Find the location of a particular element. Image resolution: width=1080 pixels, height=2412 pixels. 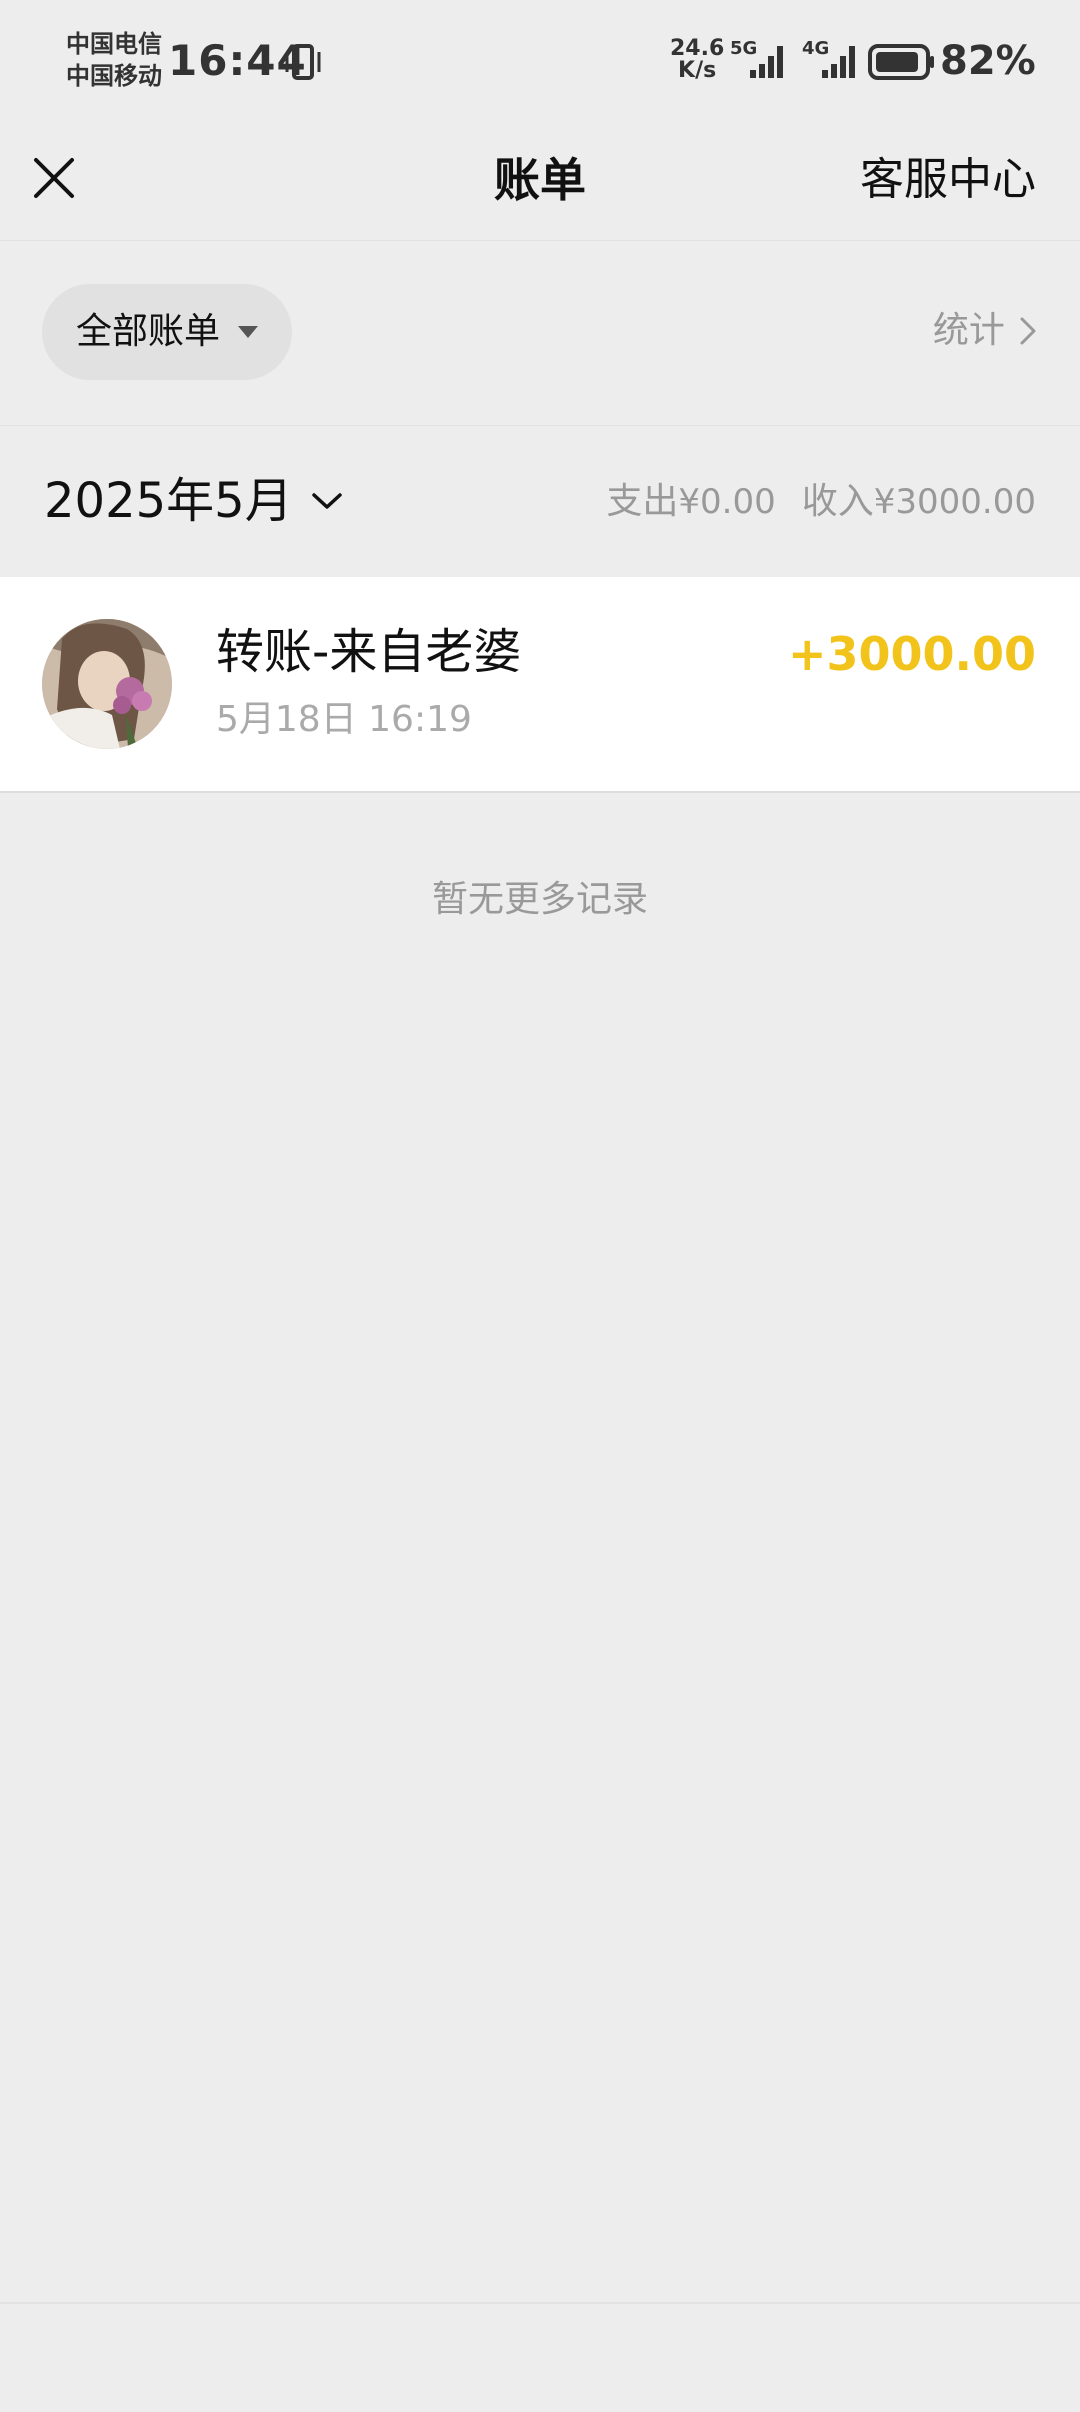

caret-down-icon is located at coordinates (248, 332).